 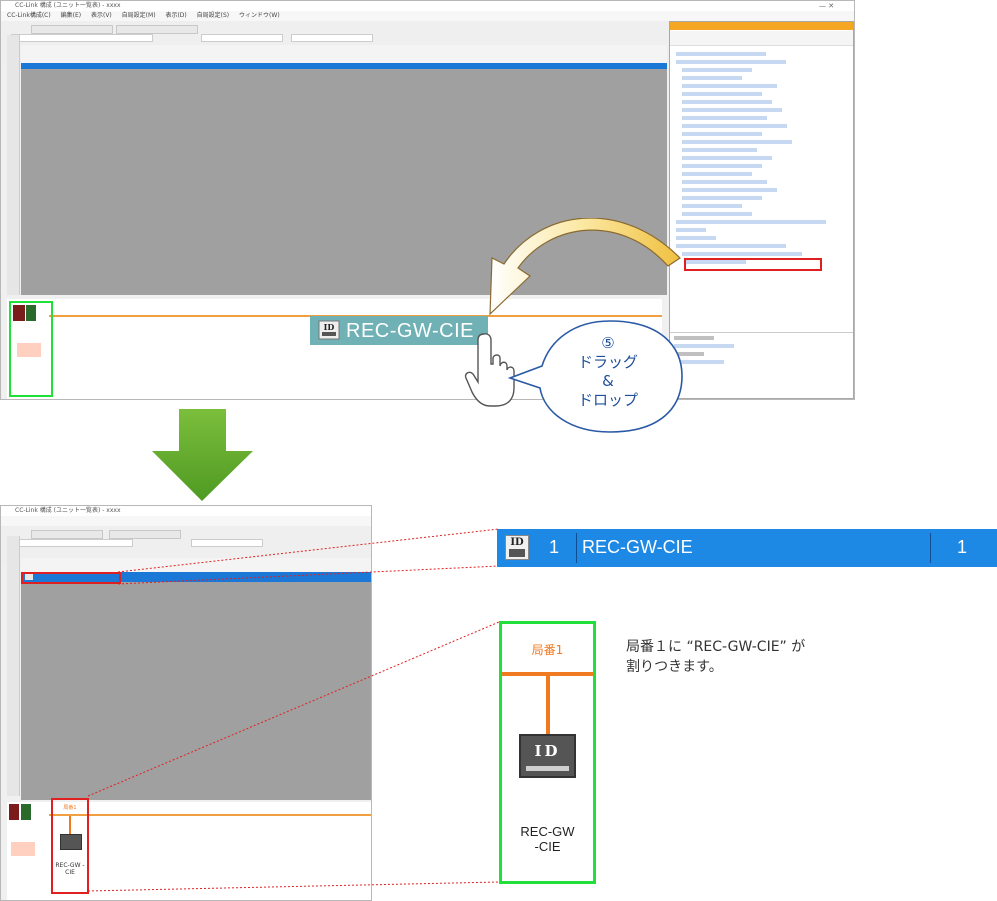 What do you see at coordinates (554, 547) in the screenshot?
I see `station-number: 1` at bounding box center [554, 547].